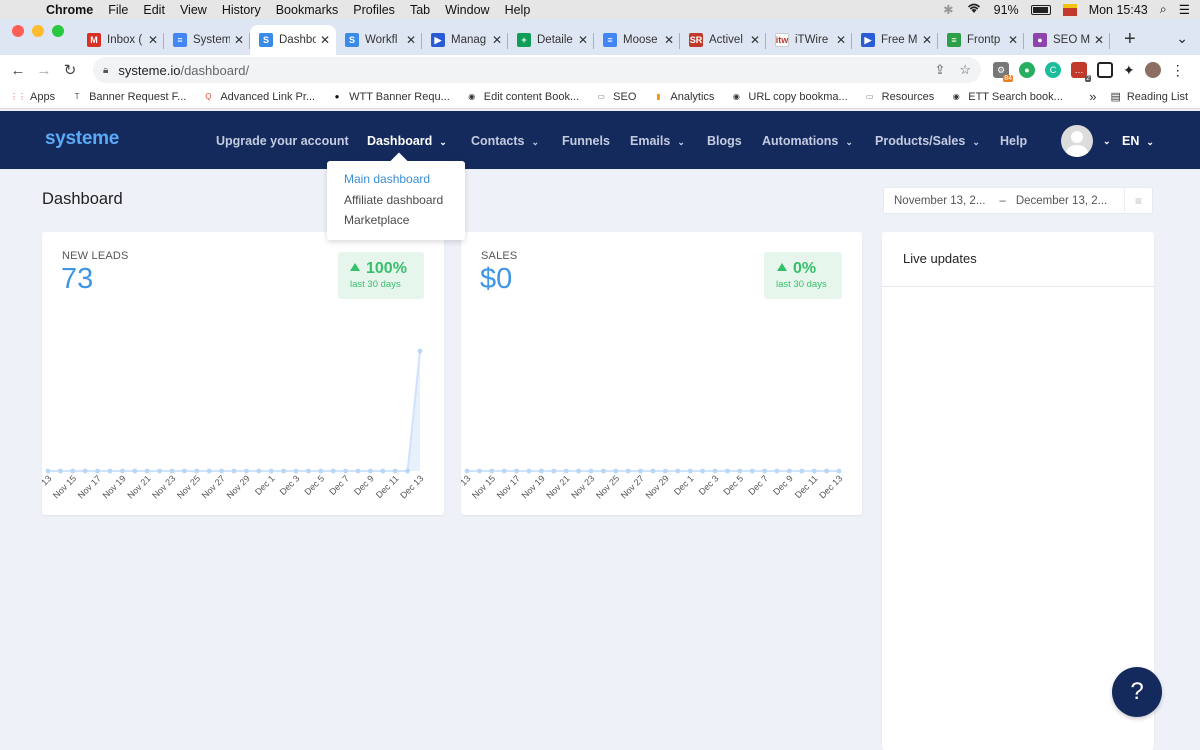 Image resolution: width=1200 pixels, height=750 pixels. Describe the element at coordinates (472, 96) in the screenshot. I see `globe-icon: ◉` at that location.